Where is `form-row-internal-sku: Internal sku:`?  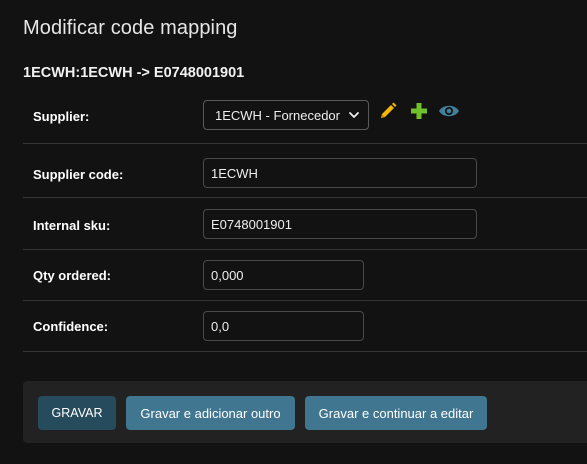 form-row-internal-sku: Internal sku: is located at coordinates (305, 224).